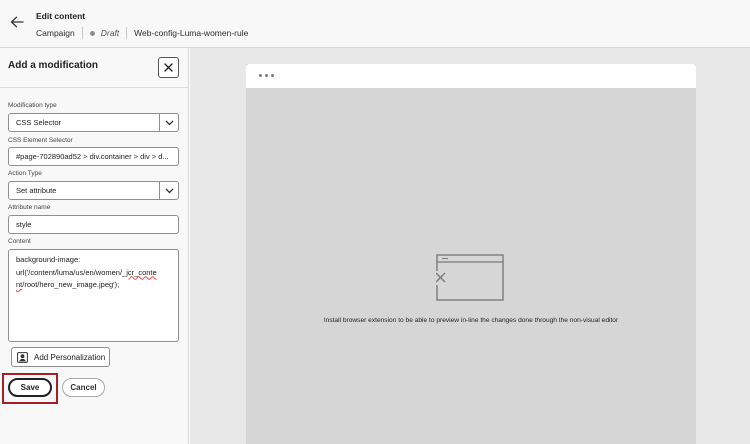 This screenshot has width=750, height=444. Describe the element at coordinates (471, 76) in the screenshot. I see `browser-toolbar` at that location.